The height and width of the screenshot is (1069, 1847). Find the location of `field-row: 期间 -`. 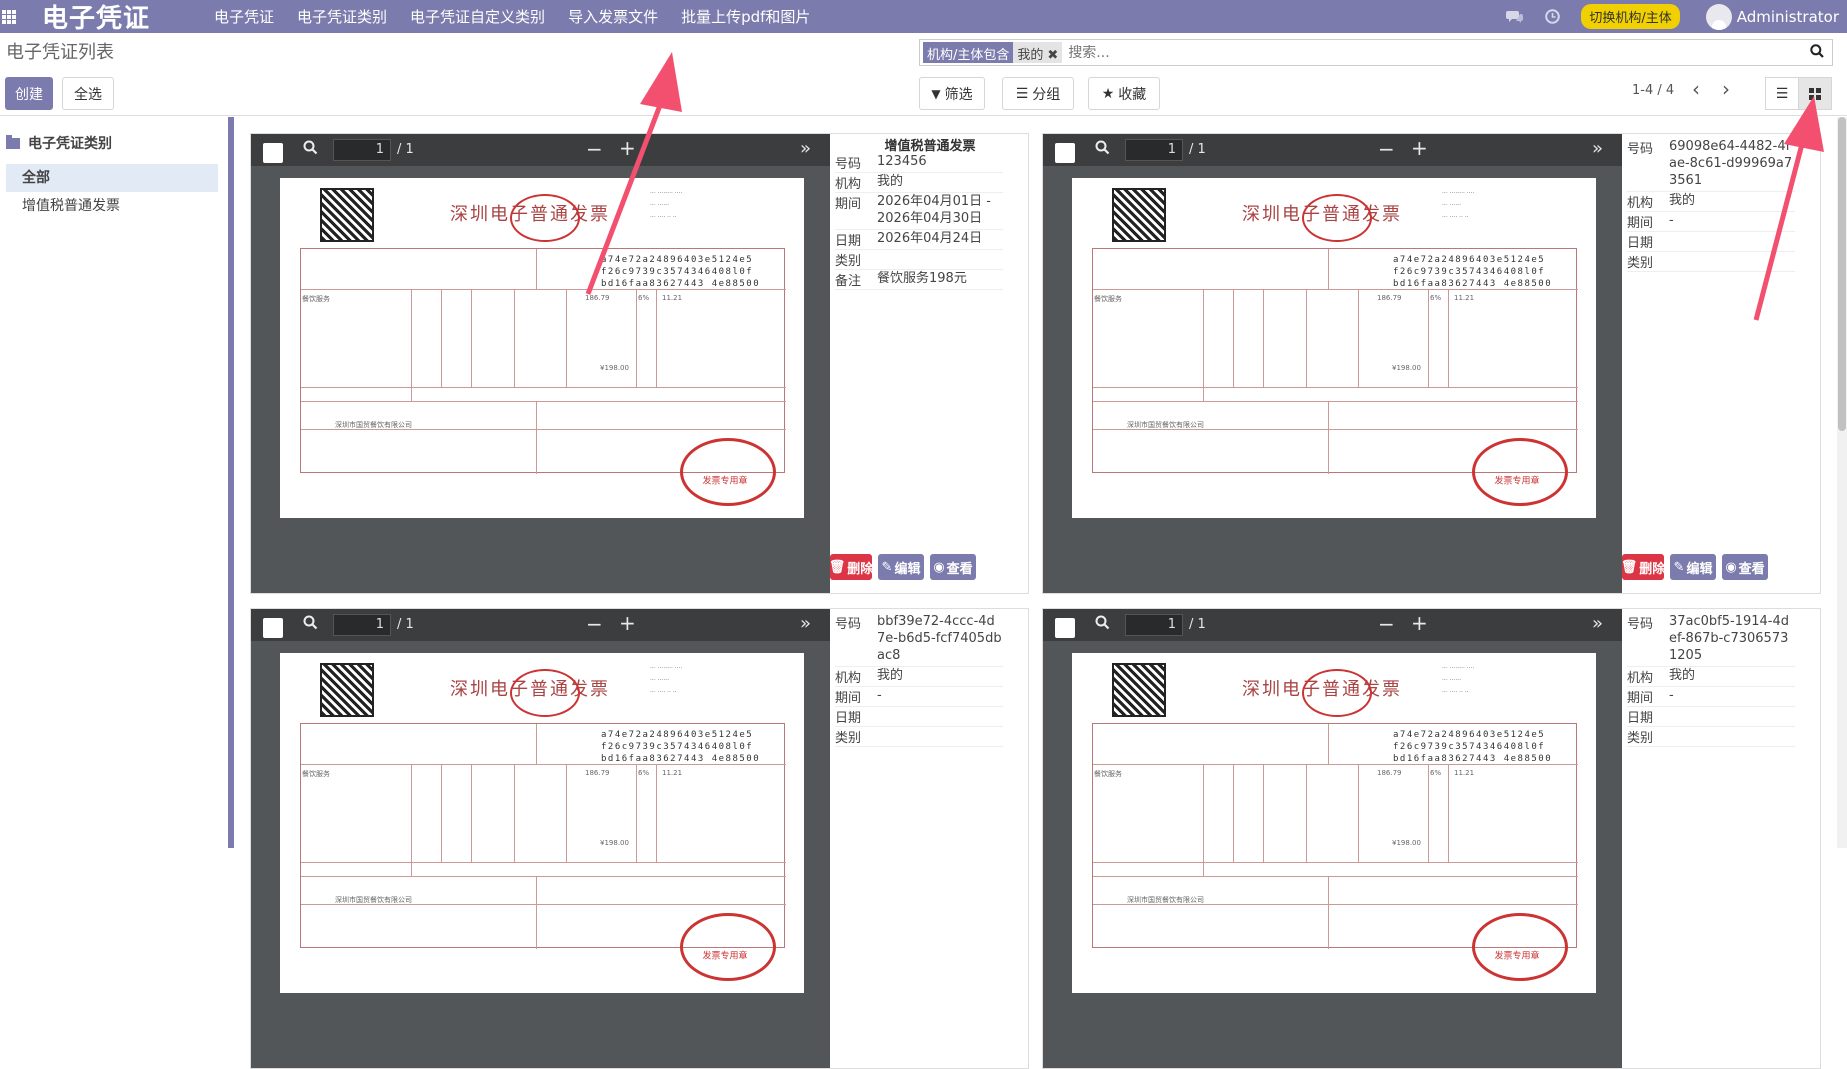

field-row: 期间 - is located at coordinates (1711, 697).